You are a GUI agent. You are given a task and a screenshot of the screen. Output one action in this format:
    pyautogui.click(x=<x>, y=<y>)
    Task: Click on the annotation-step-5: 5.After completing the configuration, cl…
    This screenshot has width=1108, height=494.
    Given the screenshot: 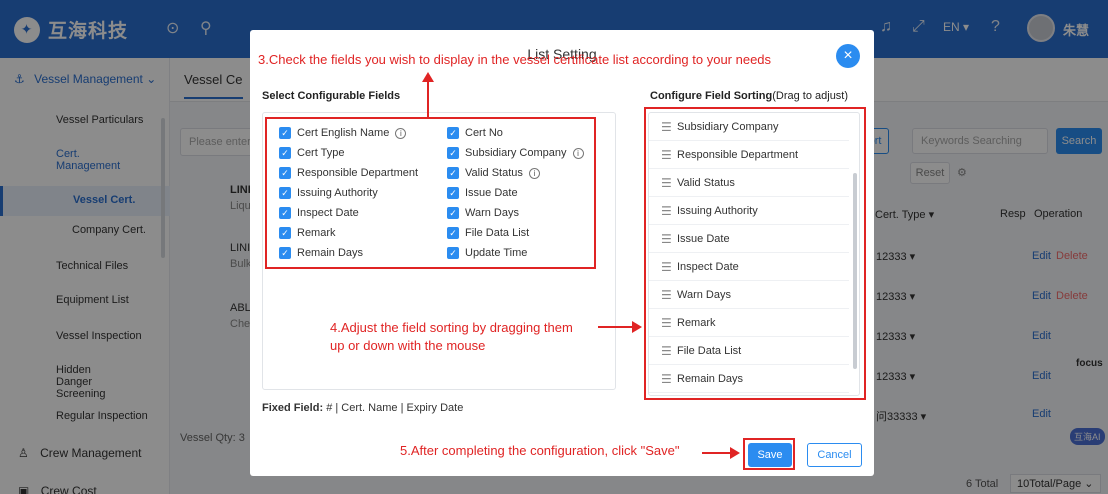 What is the action you would take?
    pyautogui.click(x=540, y=450)
    